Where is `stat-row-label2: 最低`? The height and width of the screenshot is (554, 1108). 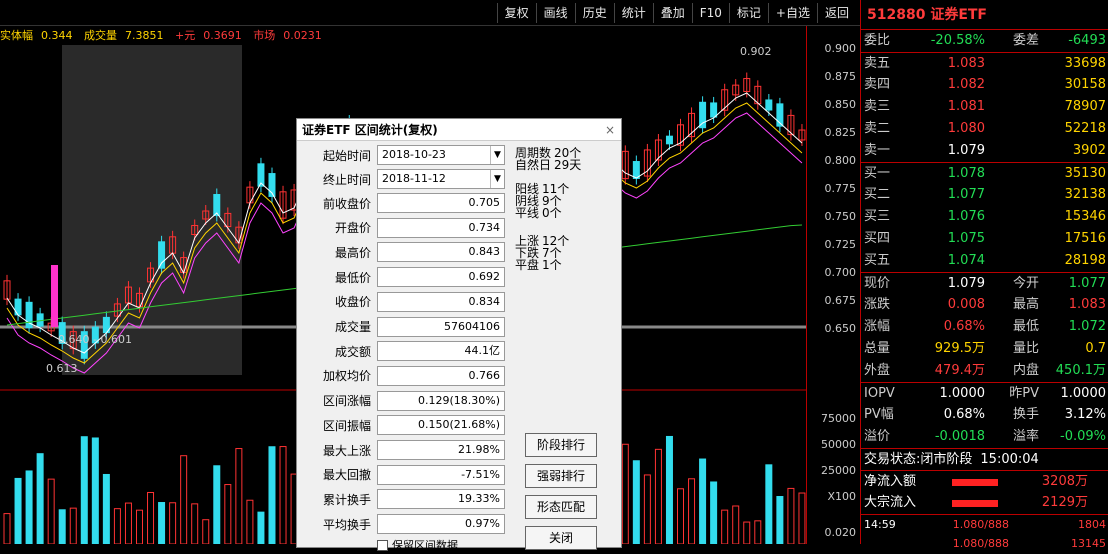
stat-row-label2: 最低 is located at coordinates (1025, 326).